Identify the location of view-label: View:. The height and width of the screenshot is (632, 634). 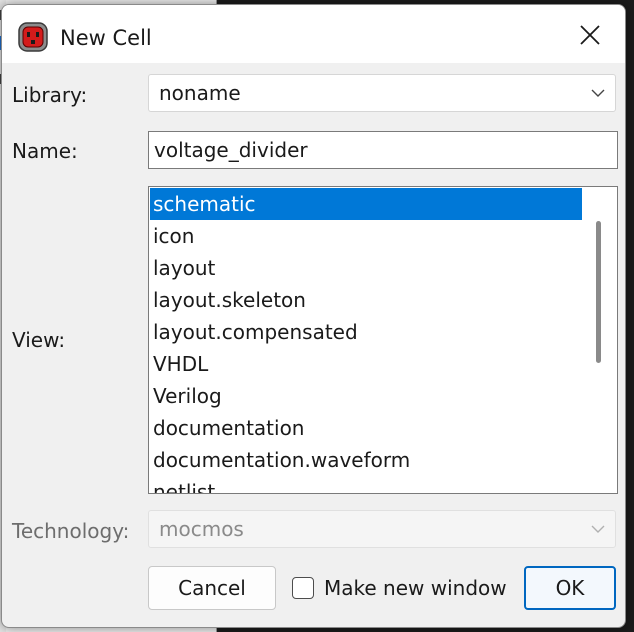
(39, 340).